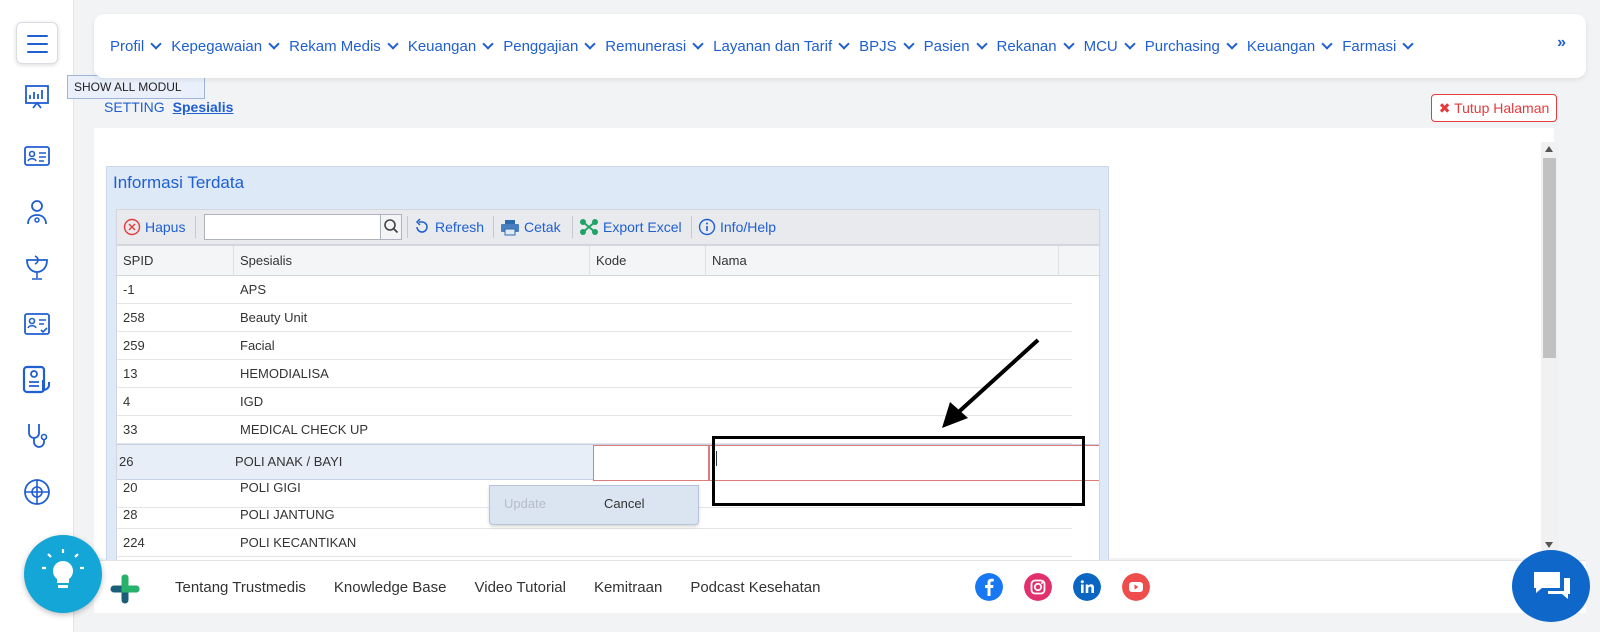 This screenshot has height=632, width=1600. I want to click on nav-item-bpjs: BPJS, so click(887, 46).